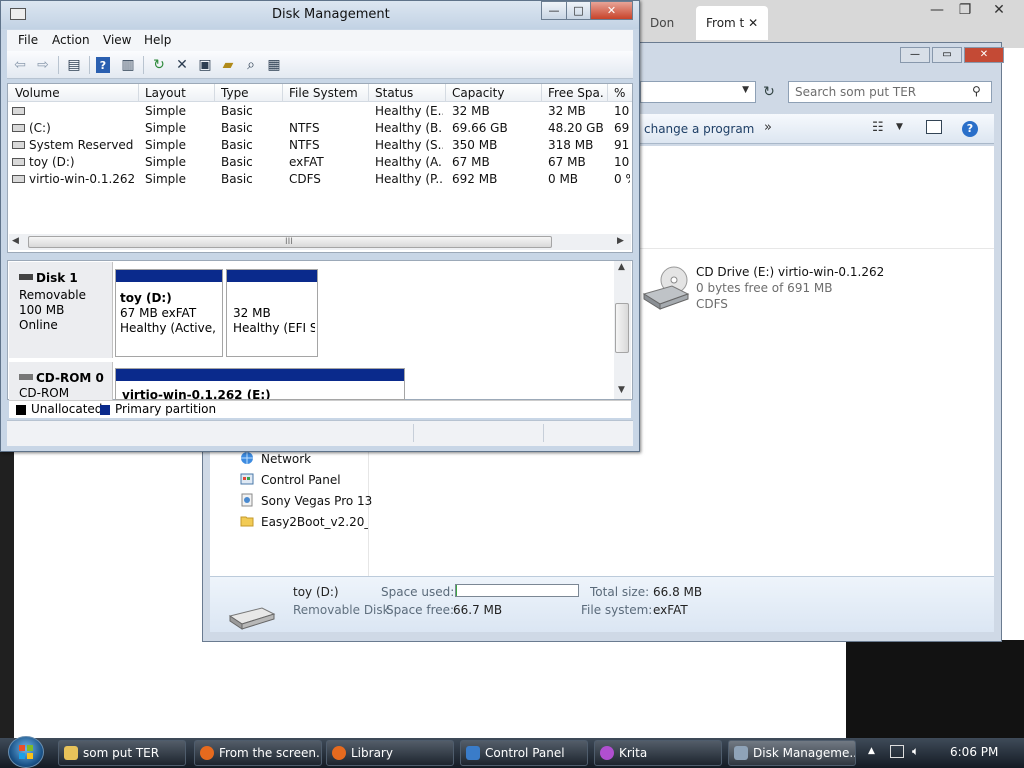 Image resolution: width=1024 pixels, height=768 pixels. Describe the element at coordinates (578, 10) in the screenshot. I see `maximize-button: □` at that location.